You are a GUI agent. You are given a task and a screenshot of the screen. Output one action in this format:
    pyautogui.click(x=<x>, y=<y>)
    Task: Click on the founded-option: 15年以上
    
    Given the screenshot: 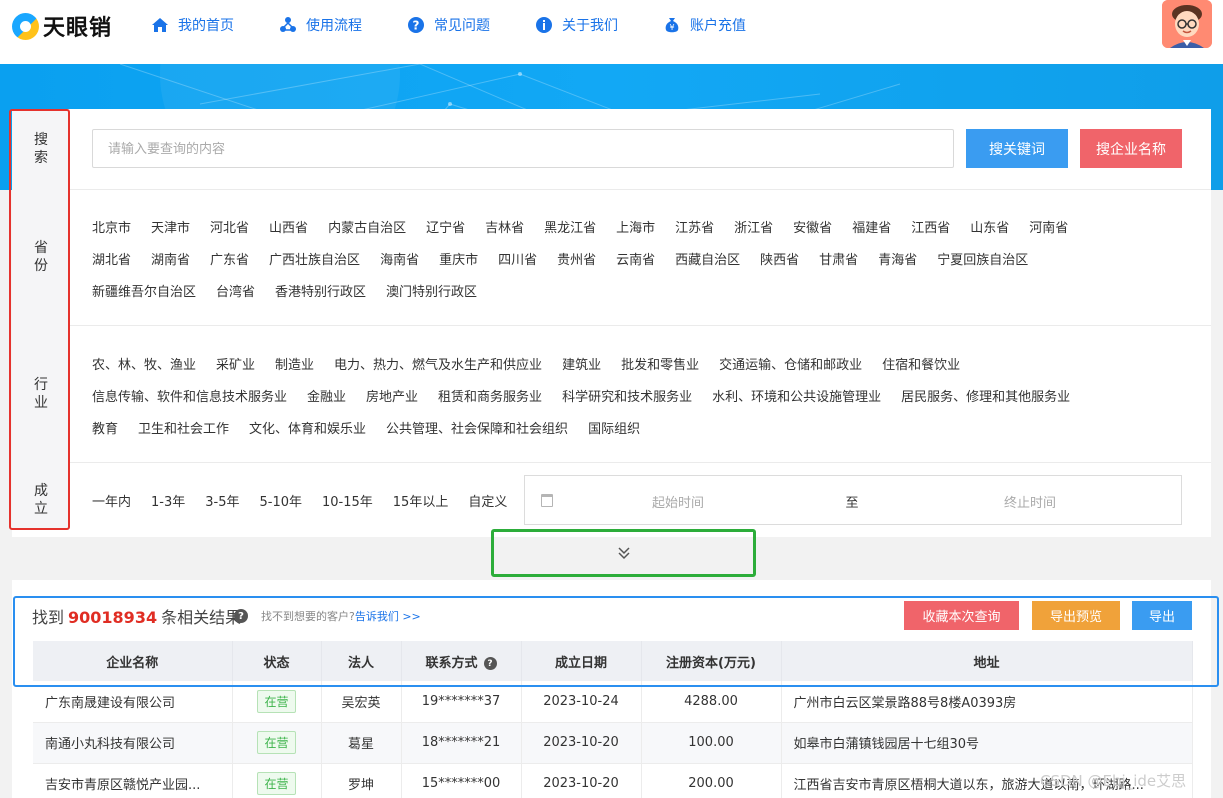 What is the action you would take?
    pyautogui.click(x=421, y=500)
    